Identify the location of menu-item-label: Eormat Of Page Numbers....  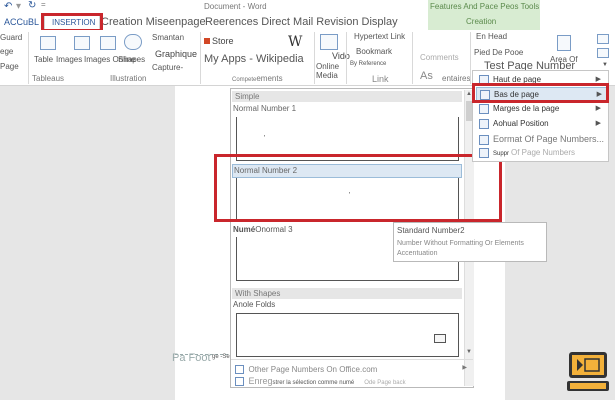
(549, 139).